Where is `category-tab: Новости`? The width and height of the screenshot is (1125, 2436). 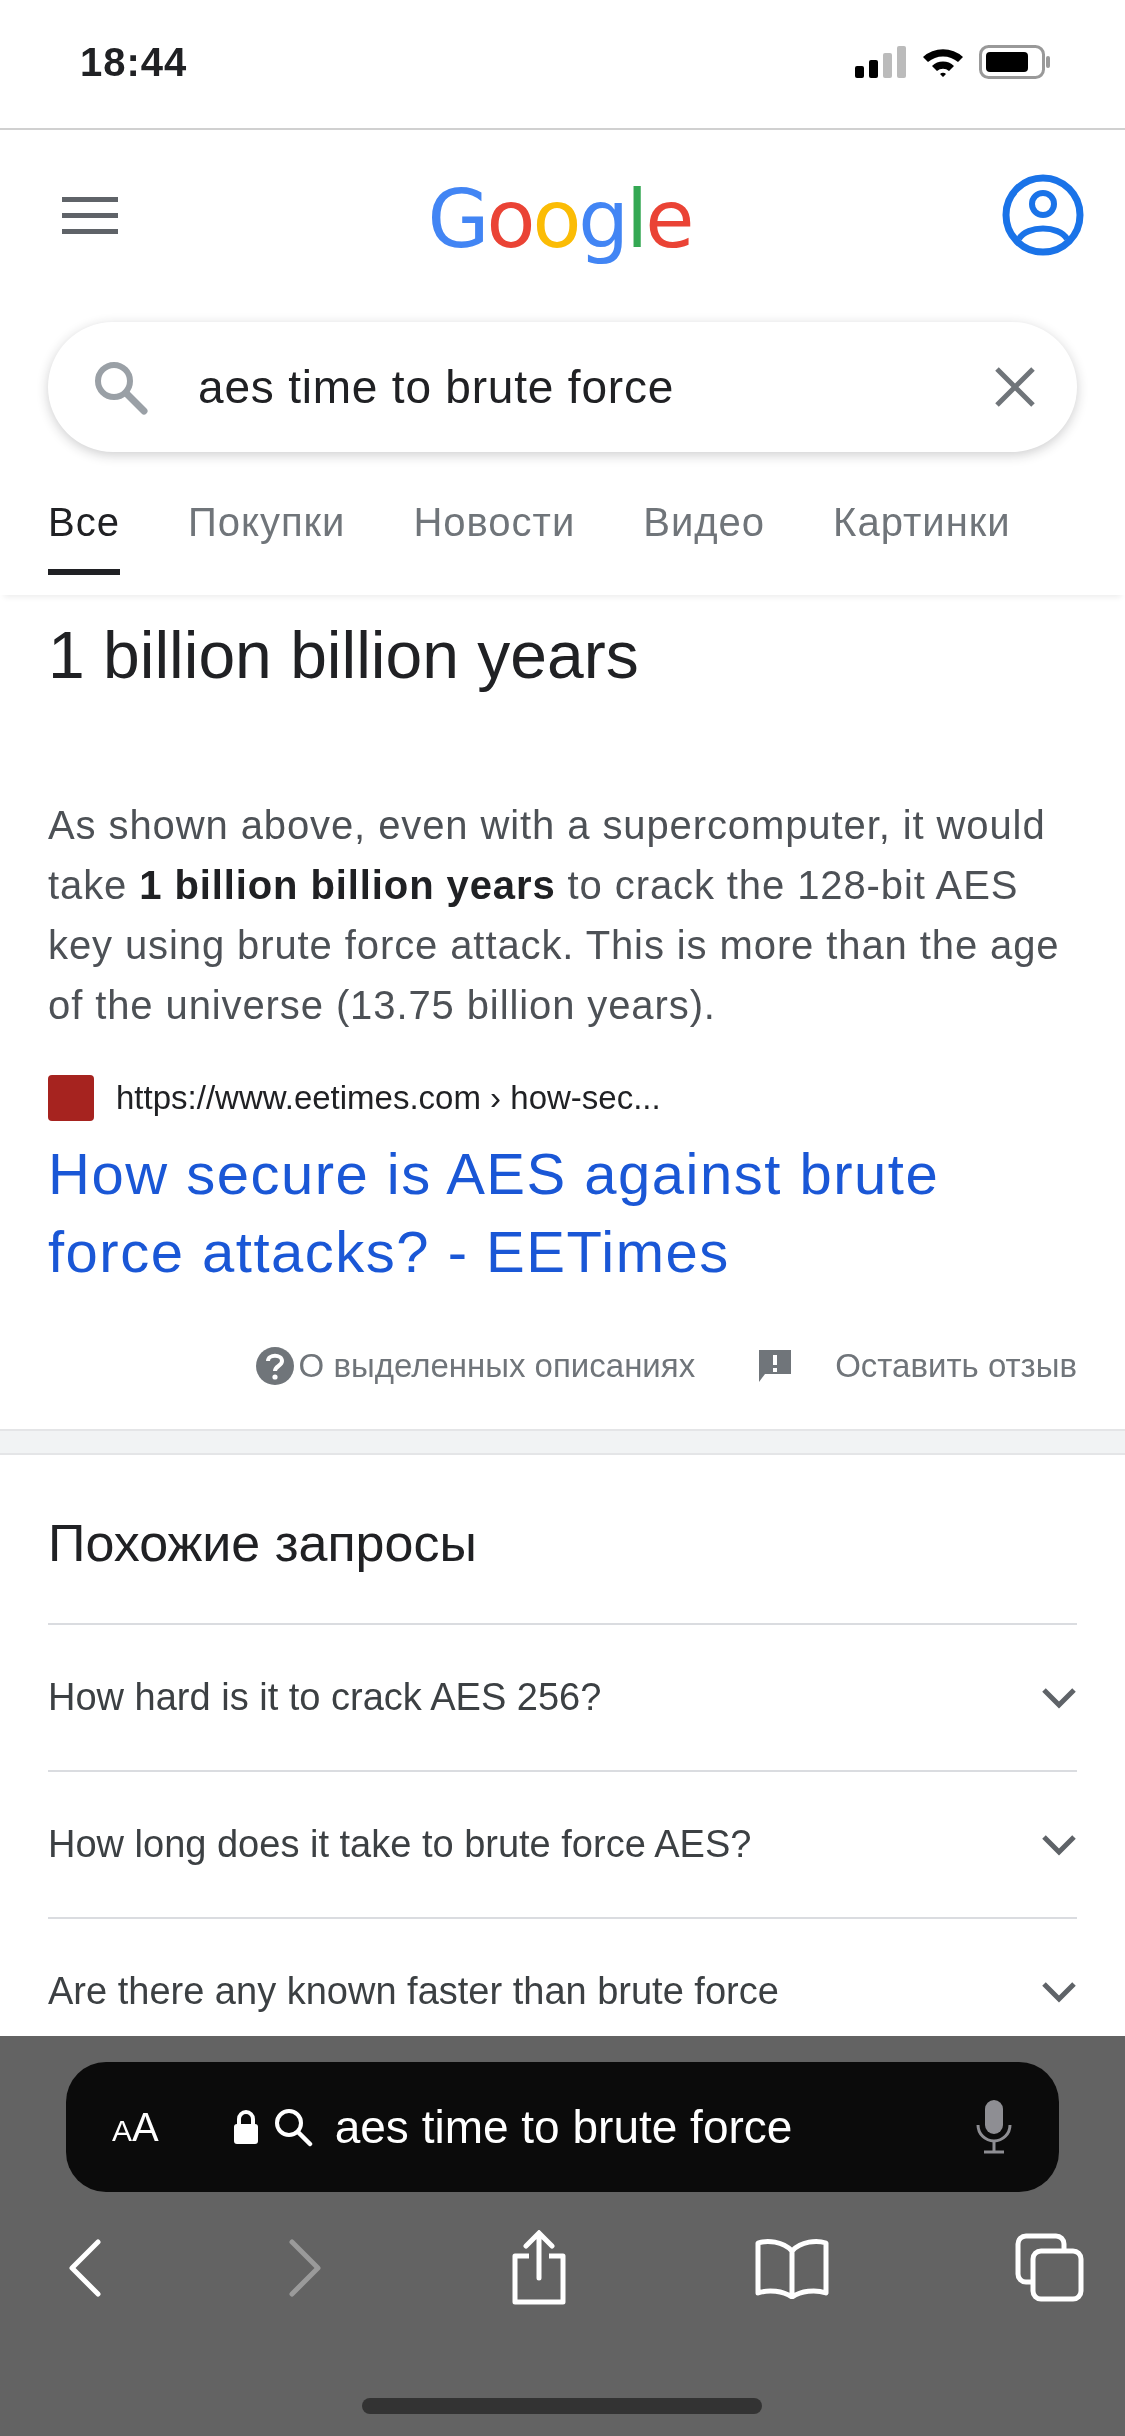 category-tab: Новости is located at coordinates (494, 537).